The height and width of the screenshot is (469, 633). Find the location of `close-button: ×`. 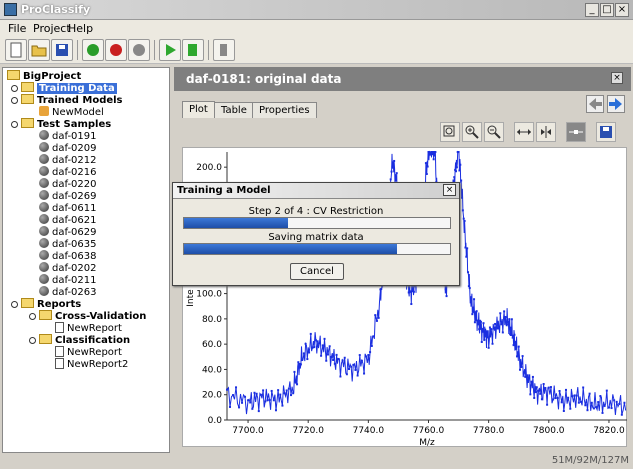

close-button: × is located at coordinates (622, 10).